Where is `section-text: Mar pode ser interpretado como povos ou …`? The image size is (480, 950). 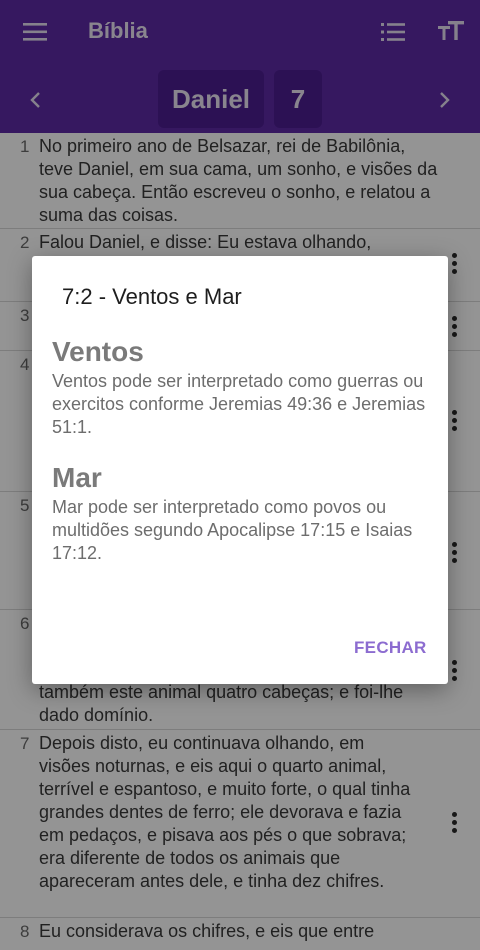
section-text: Mar pode ser interpretado como povos ou … is located at coordinates (232, 530).